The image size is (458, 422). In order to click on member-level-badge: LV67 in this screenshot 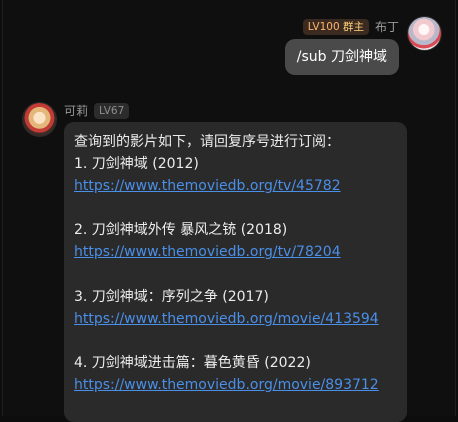, I will do `click(112, 110)`.